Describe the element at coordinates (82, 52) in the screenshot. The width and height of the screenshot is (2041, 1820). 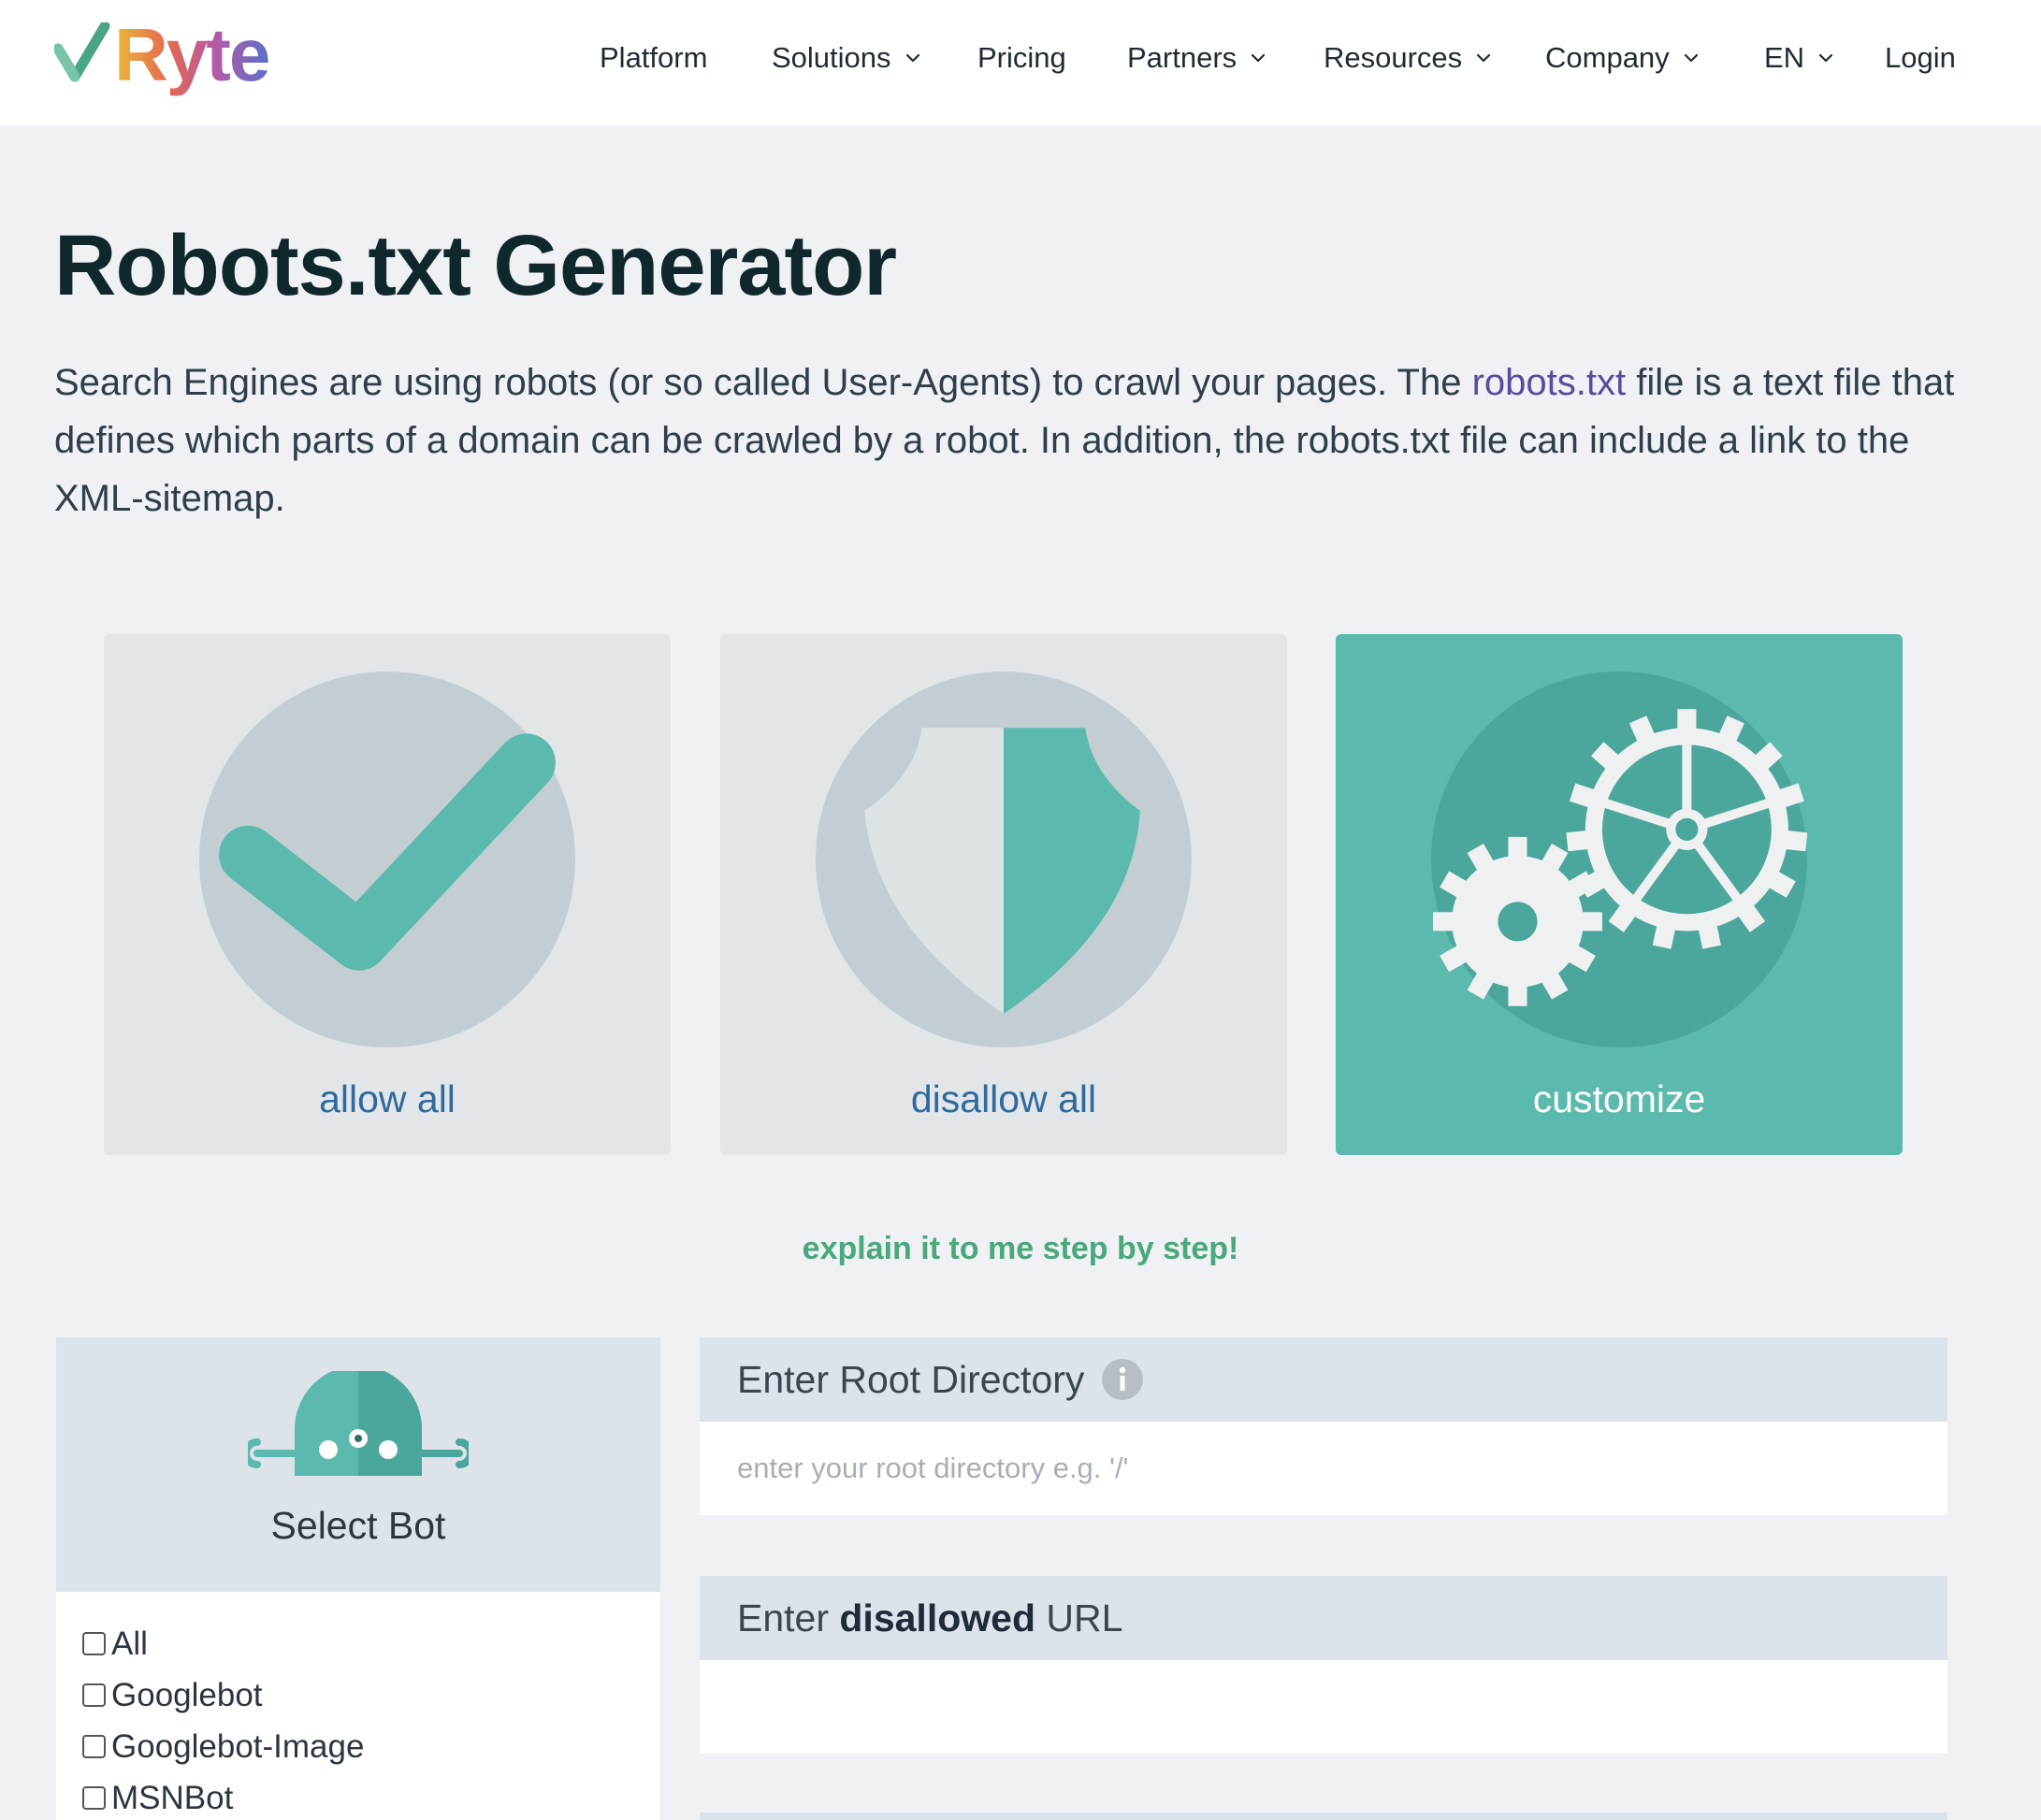
I see `logo-check-icon` at that location.